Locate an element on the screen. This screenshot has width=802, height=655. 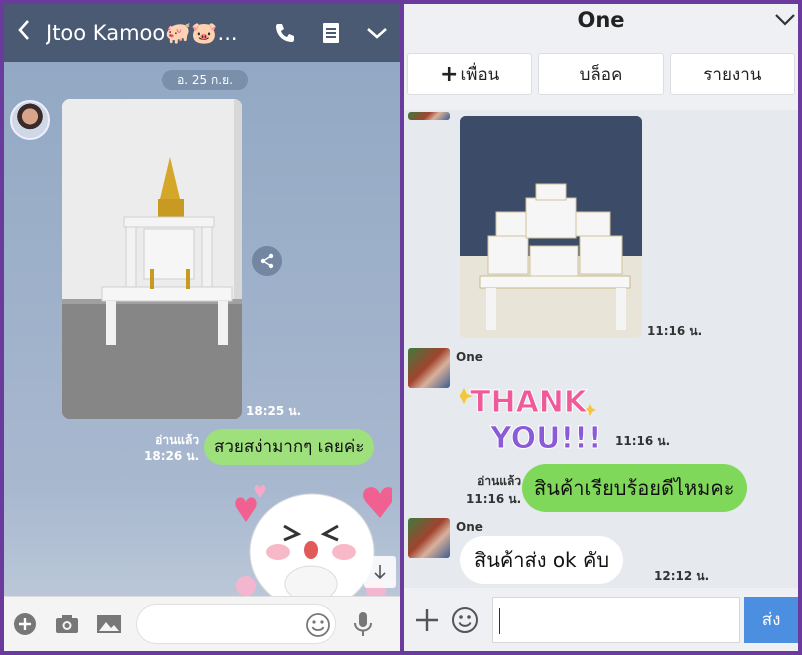
message-time: 12:12 น. is located at coordinates (682, 576).